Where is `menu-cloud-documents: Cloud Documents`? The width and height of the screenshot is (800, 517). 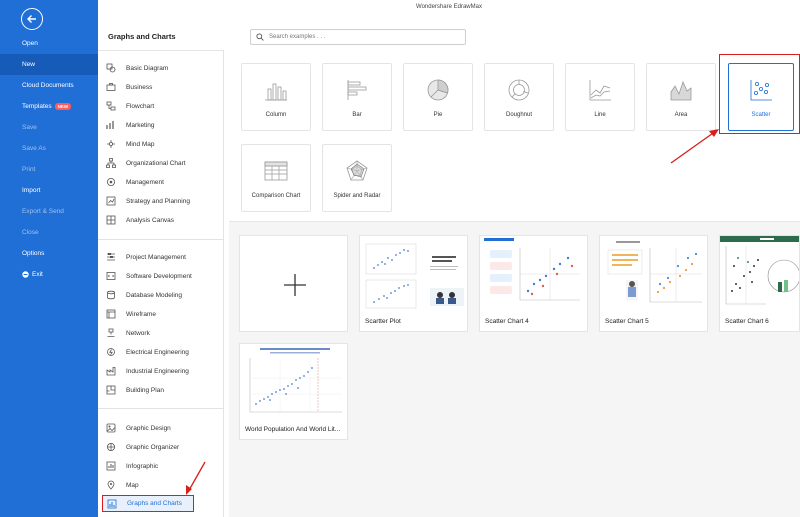 menu-cloud-documents: Cloud Documents is located at coordinates (49, 85).